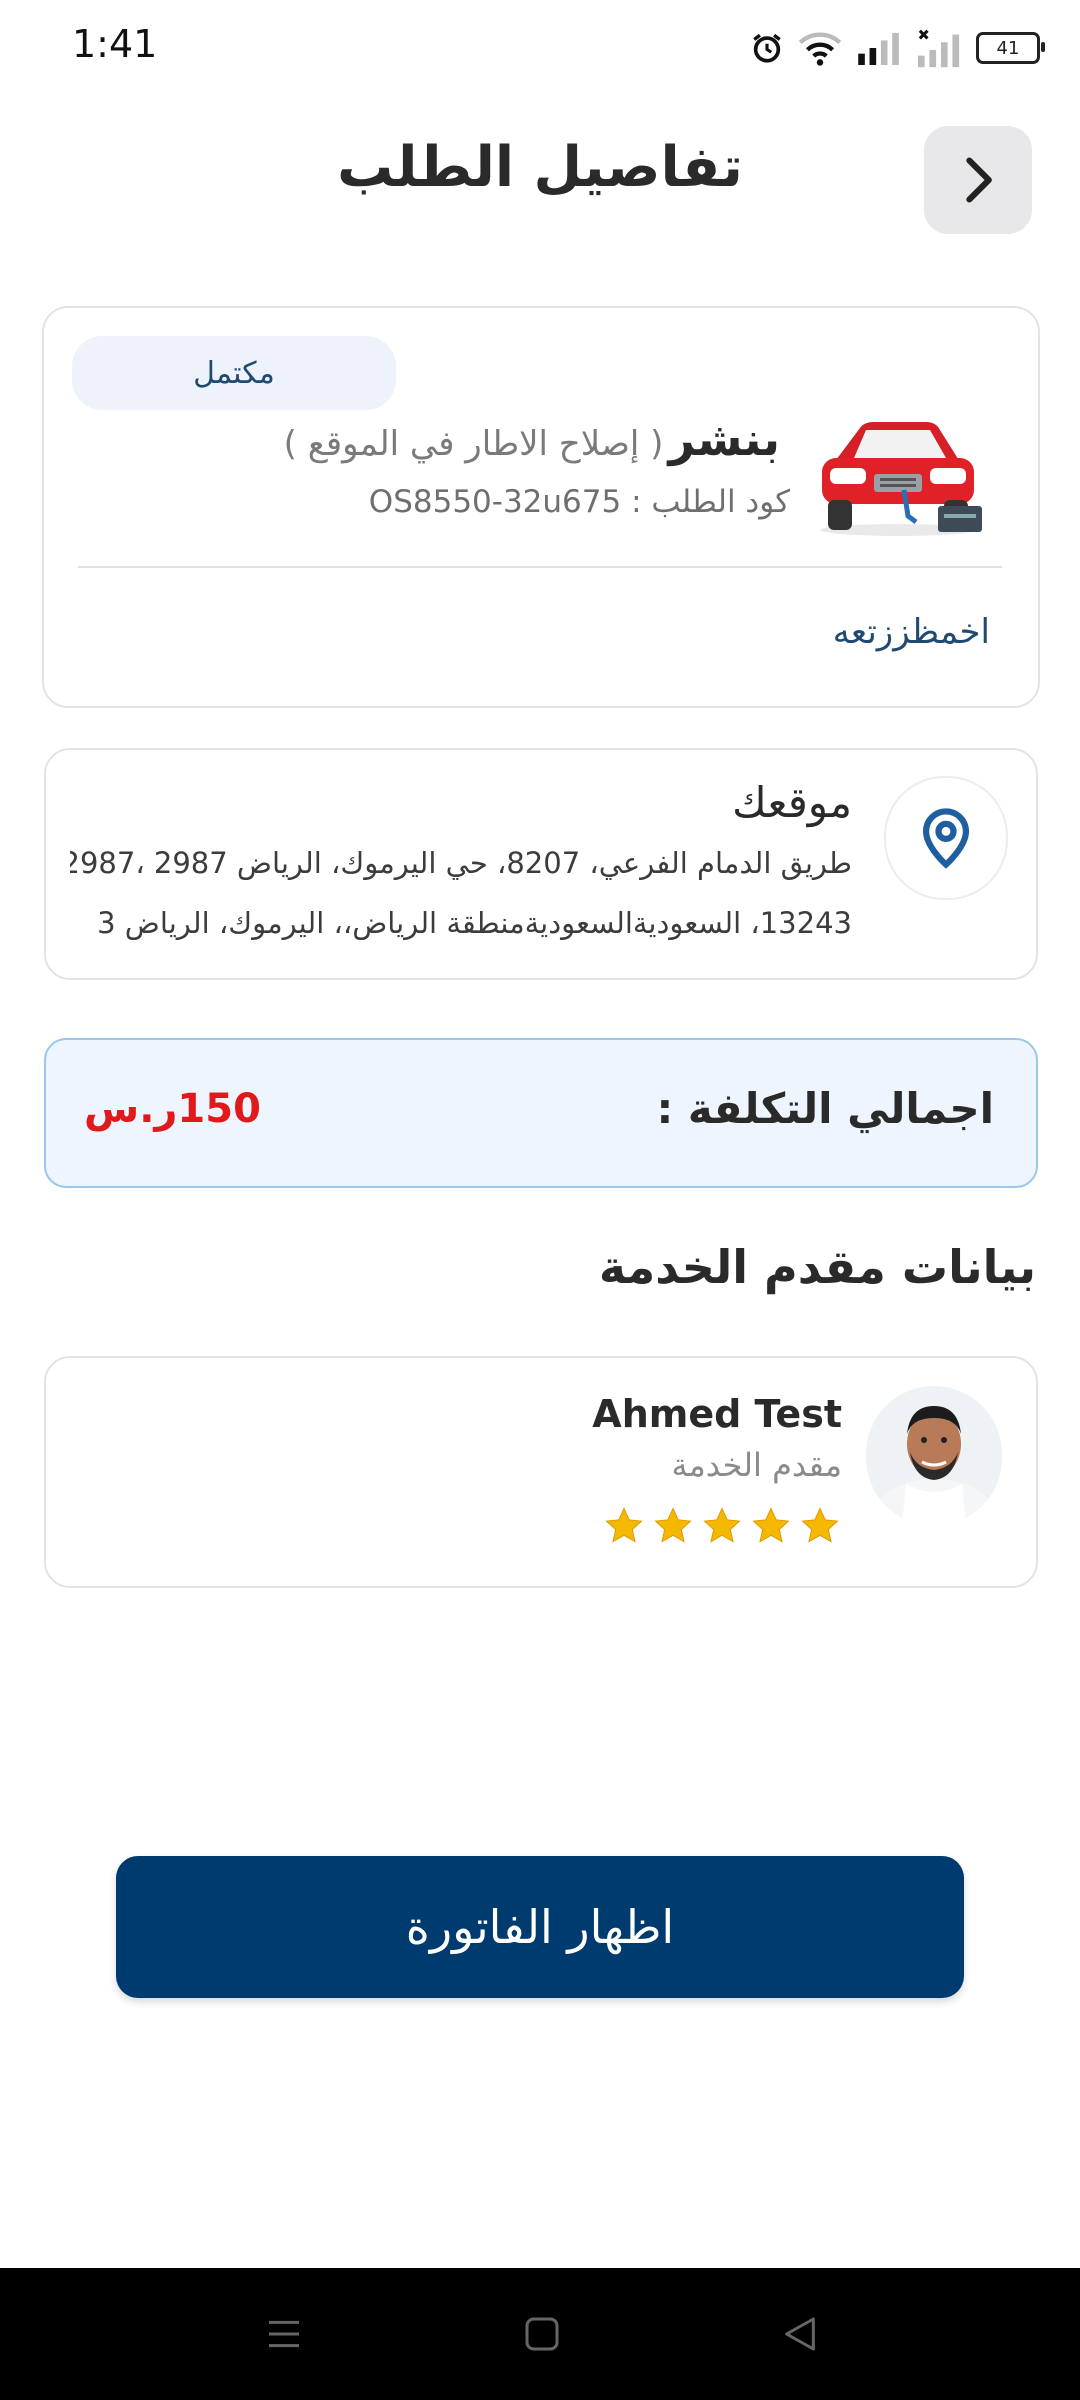 The image size is (1080, 2400). I want to click on provider-section-title: بيانات مقدم الخدمة, so click(817, 1267).